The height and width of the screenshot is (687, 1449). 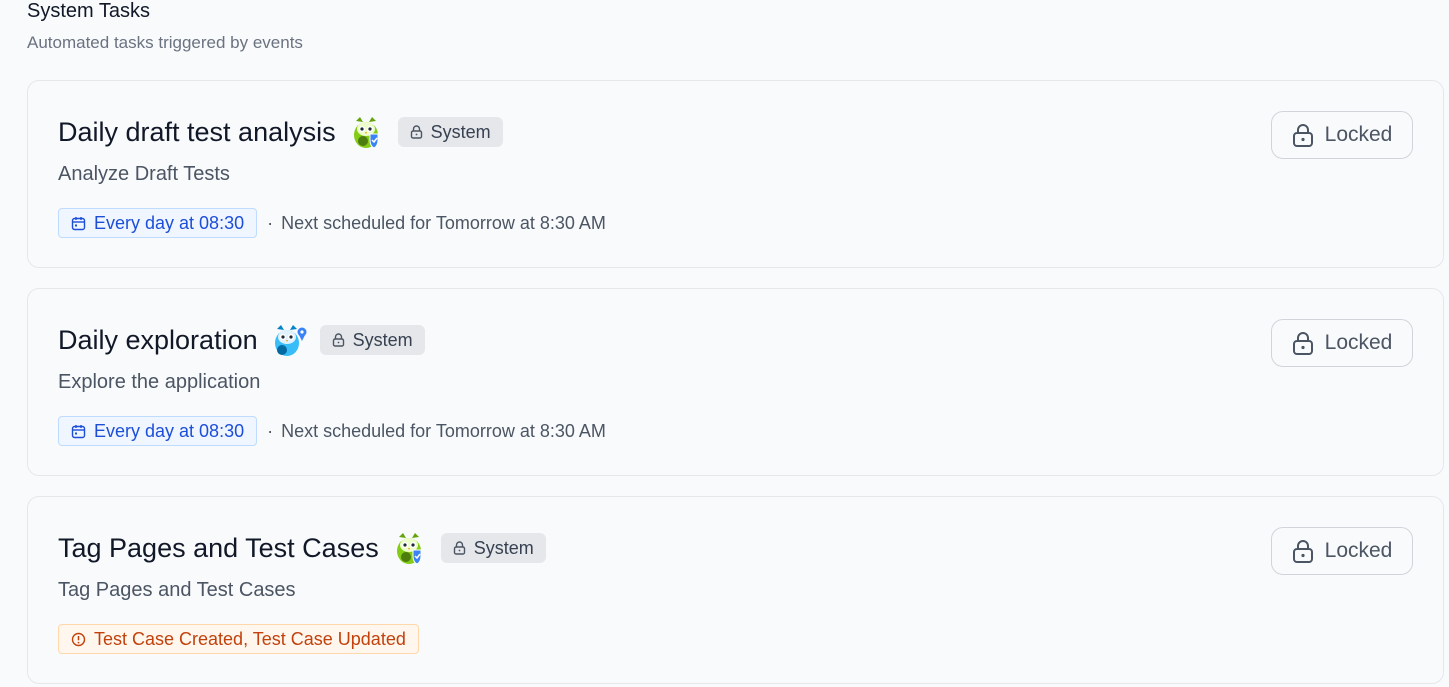 I want to click on section-title: System Tasks, so click(x=88, y=11).